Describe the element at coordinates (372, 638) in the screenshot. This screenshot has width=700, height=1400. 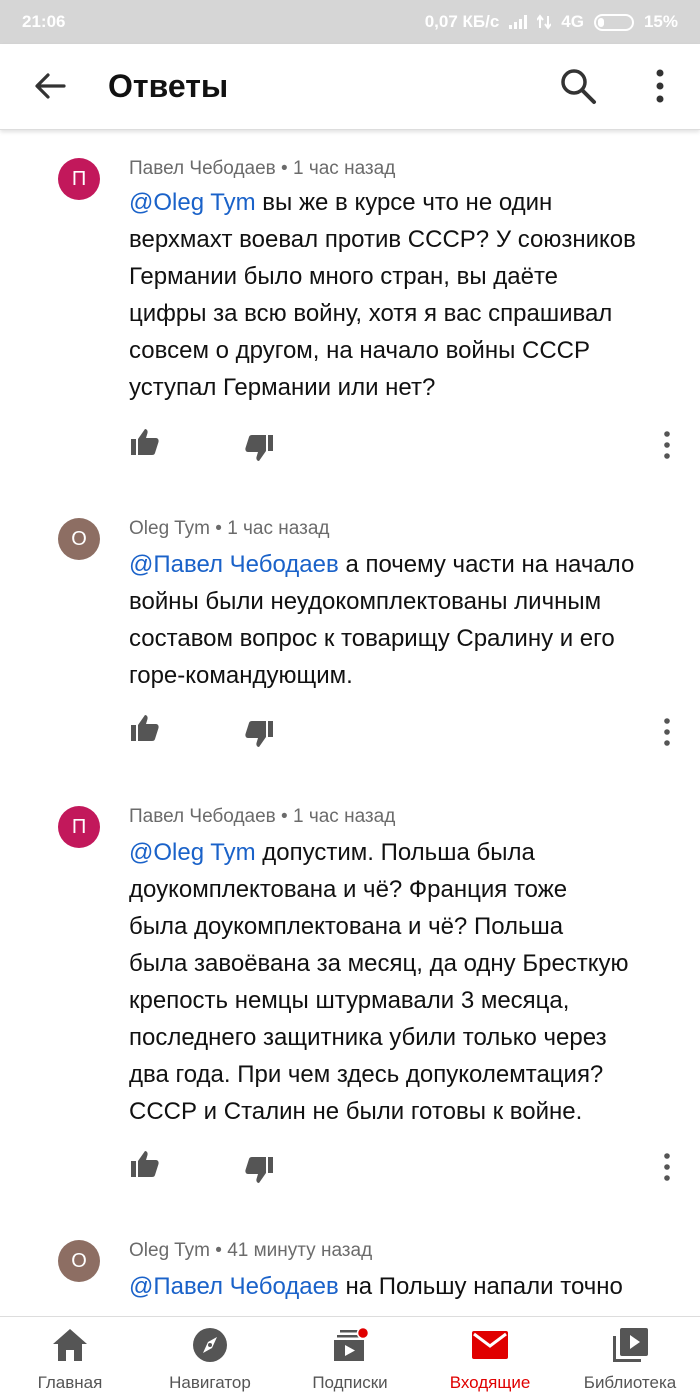
I see `comment-line: составом вопрос к товарищу Сралину и его` at that location.